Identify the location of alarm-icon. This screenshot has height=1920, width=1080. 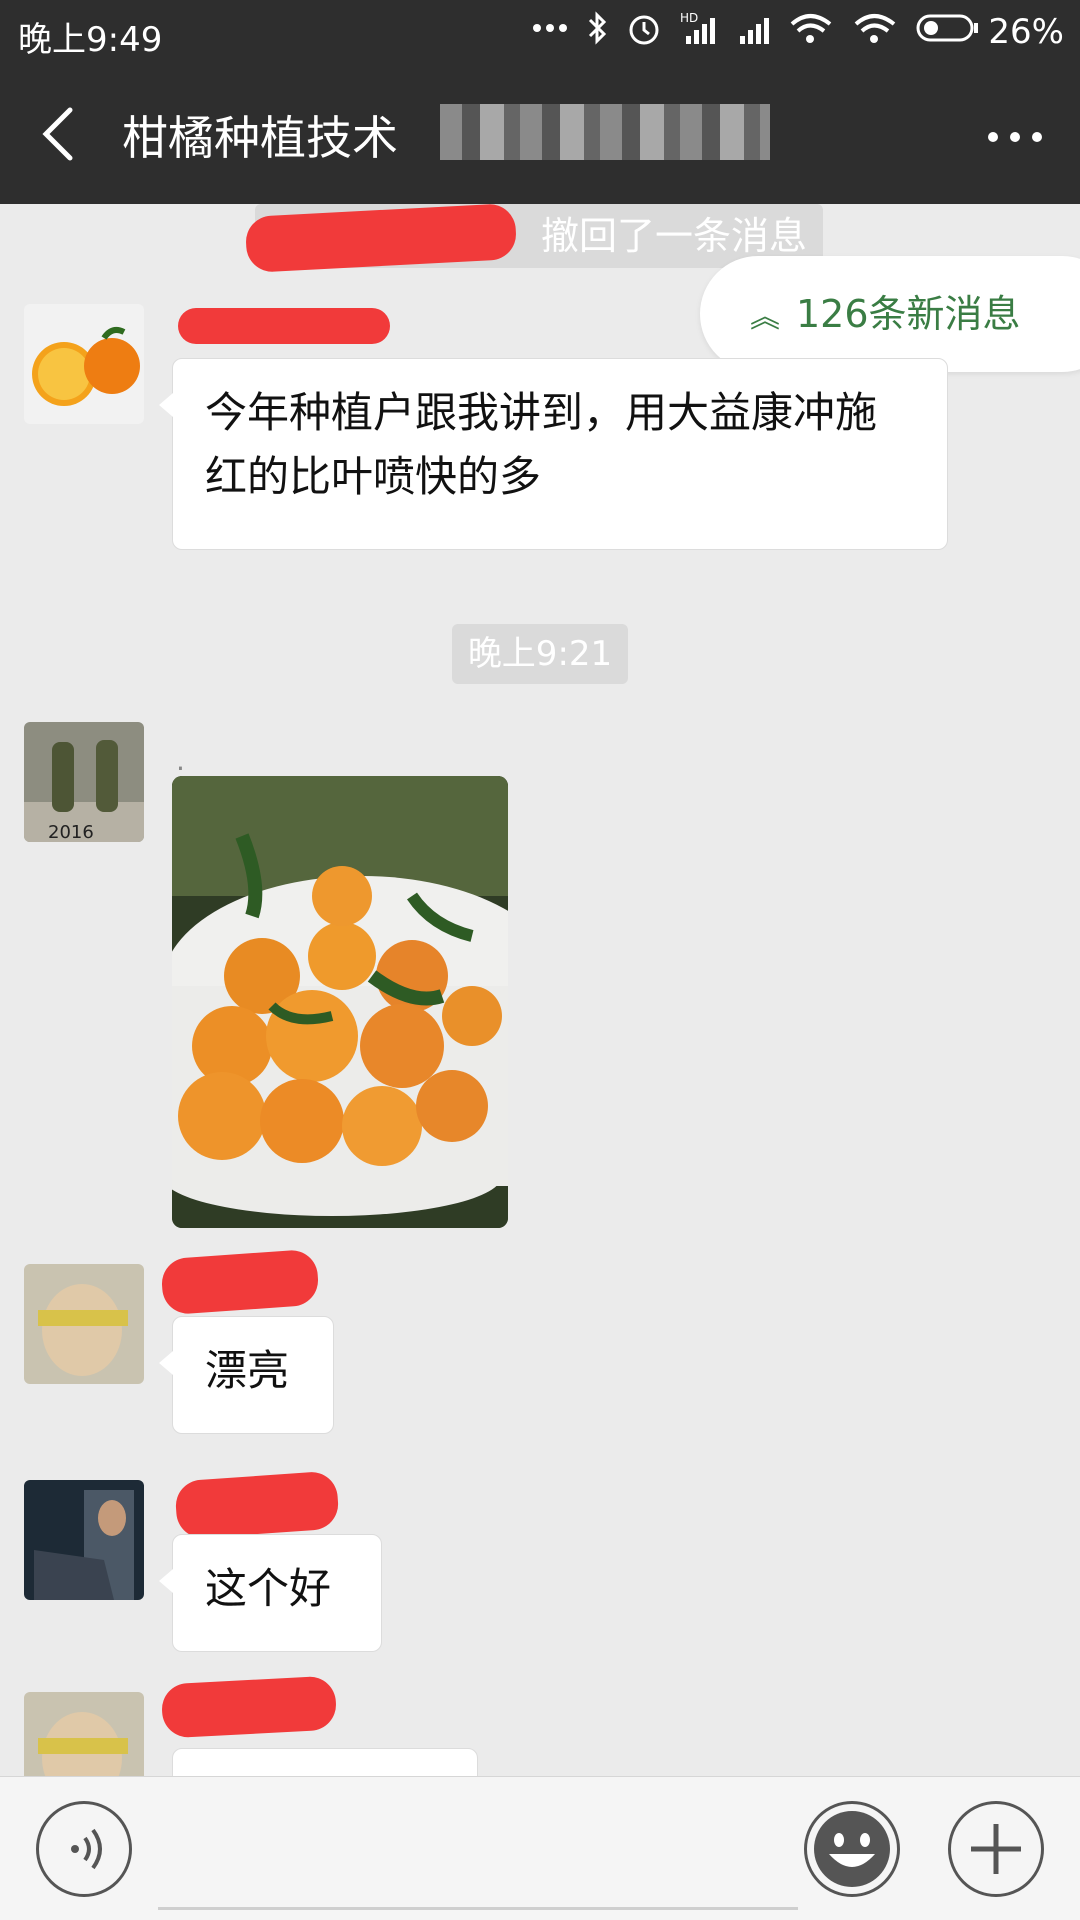
(644, 30).